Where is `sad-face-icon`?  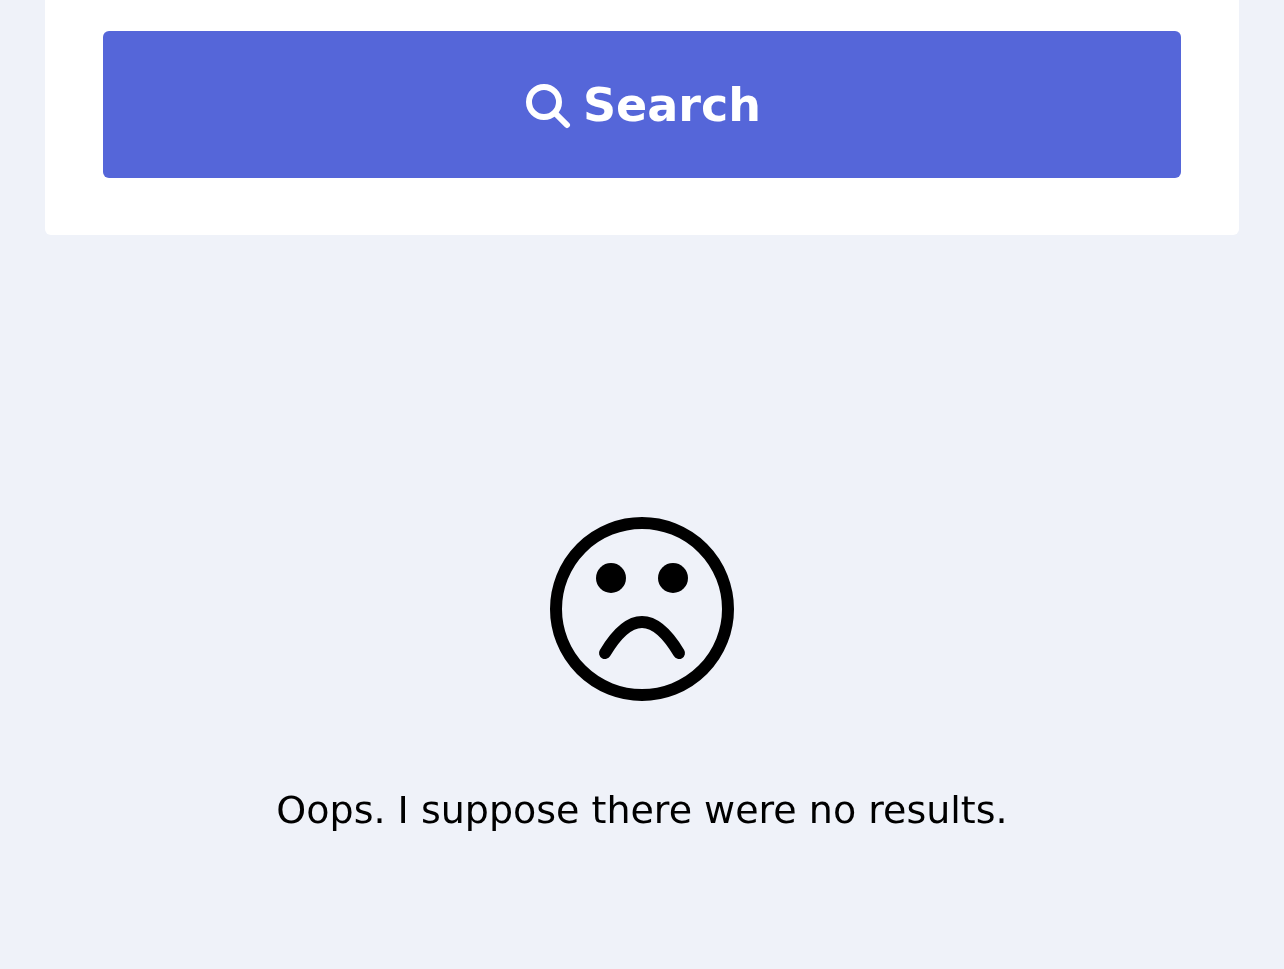 sad-face-icon is located at coordinates (642, 609).